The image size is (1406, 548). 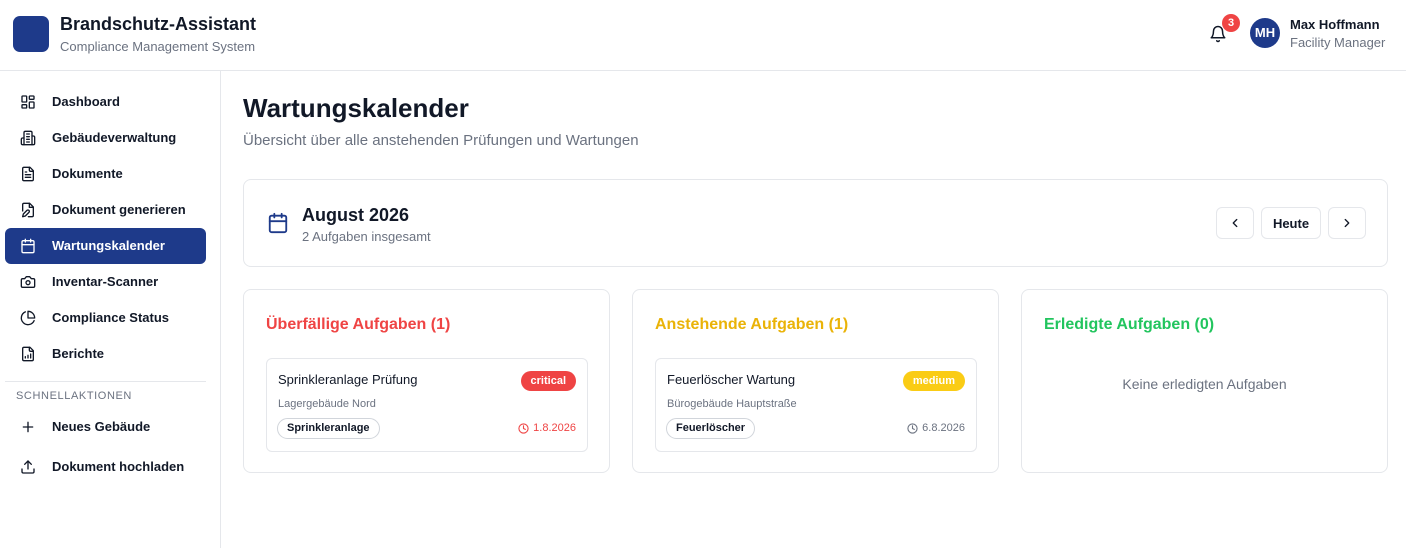 What do you see at coordinates (158, 24) in the screenshot?
I see `app-title: Brandschutz-Assistant` at bounding box center [158, 24].